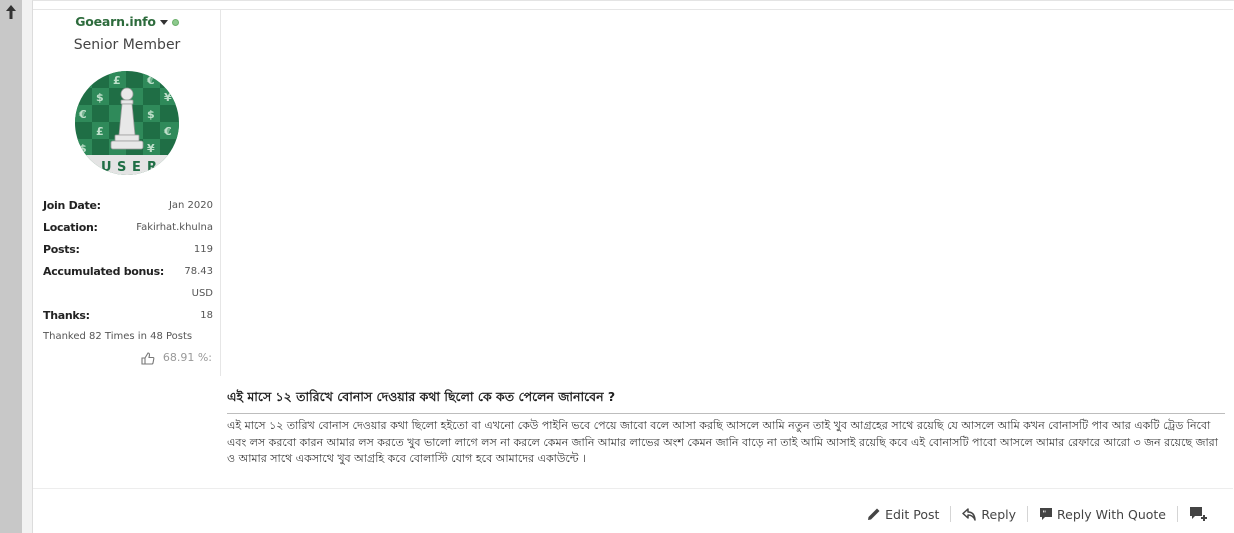  I want to click on reply-button: Reply, so click(989, 514).